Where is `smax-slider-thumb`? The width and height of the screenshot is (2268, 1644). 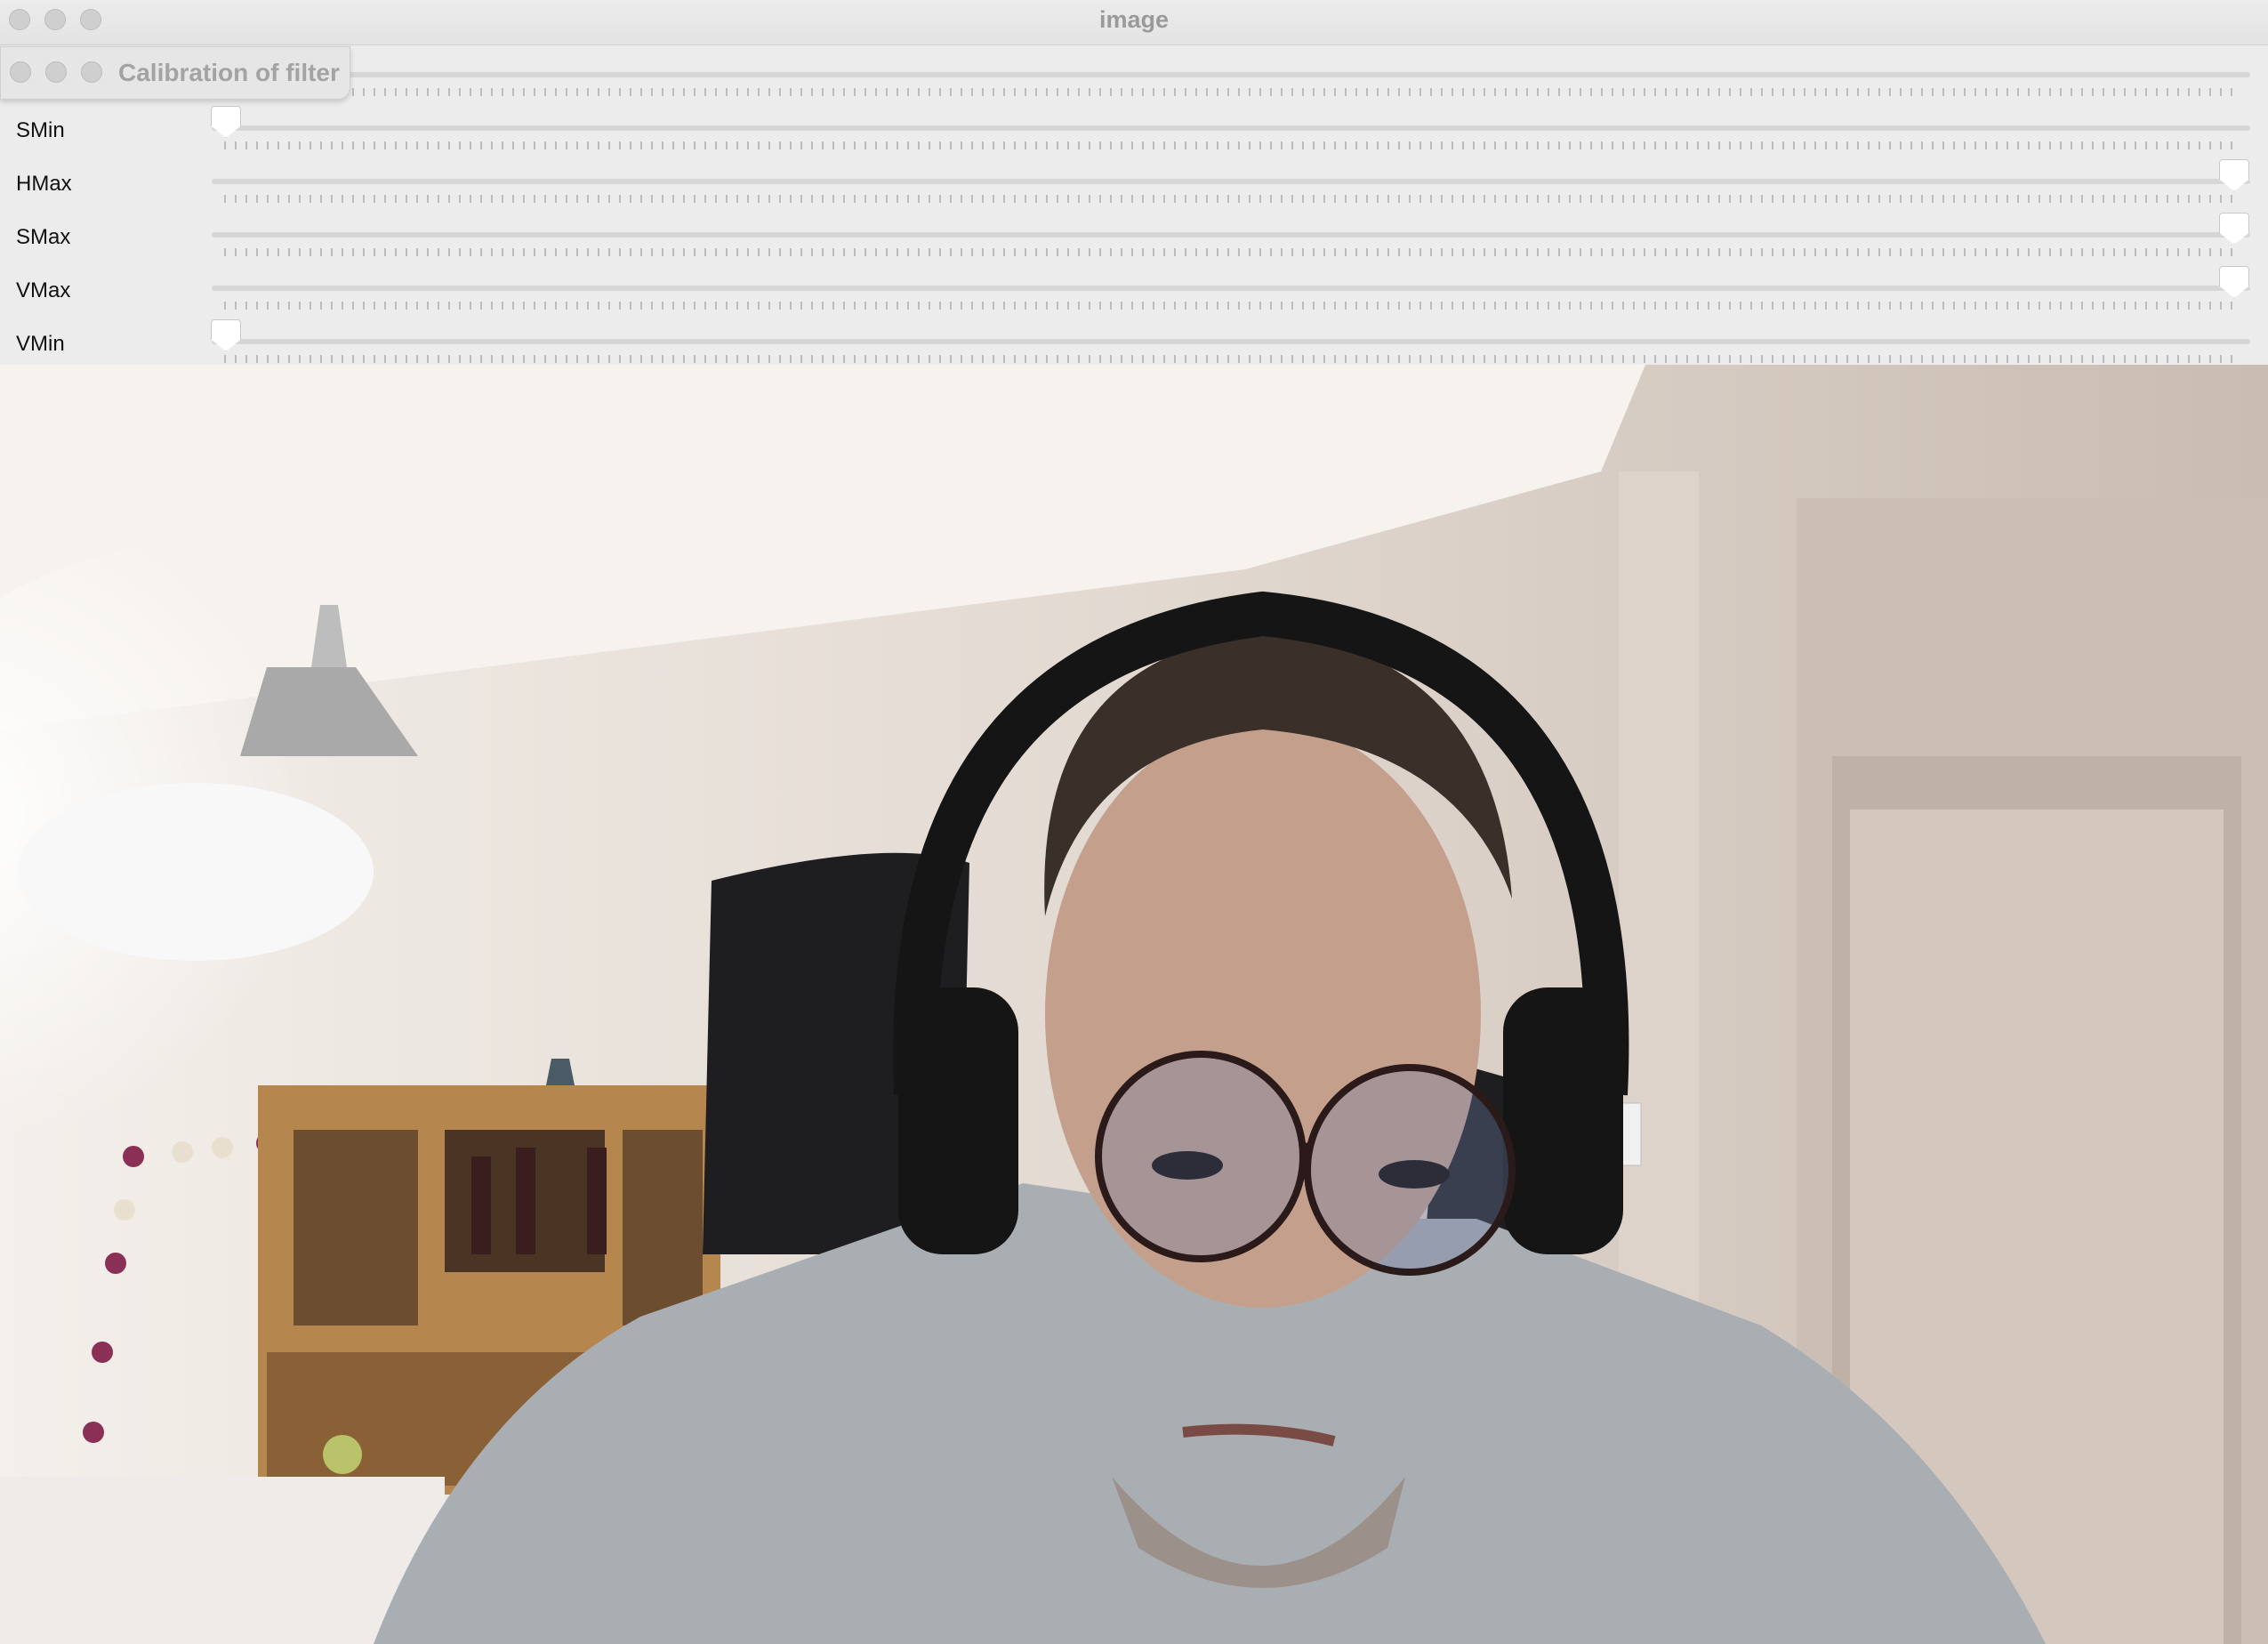 smax-slider-thumb is located at coordinates (2234, 229).